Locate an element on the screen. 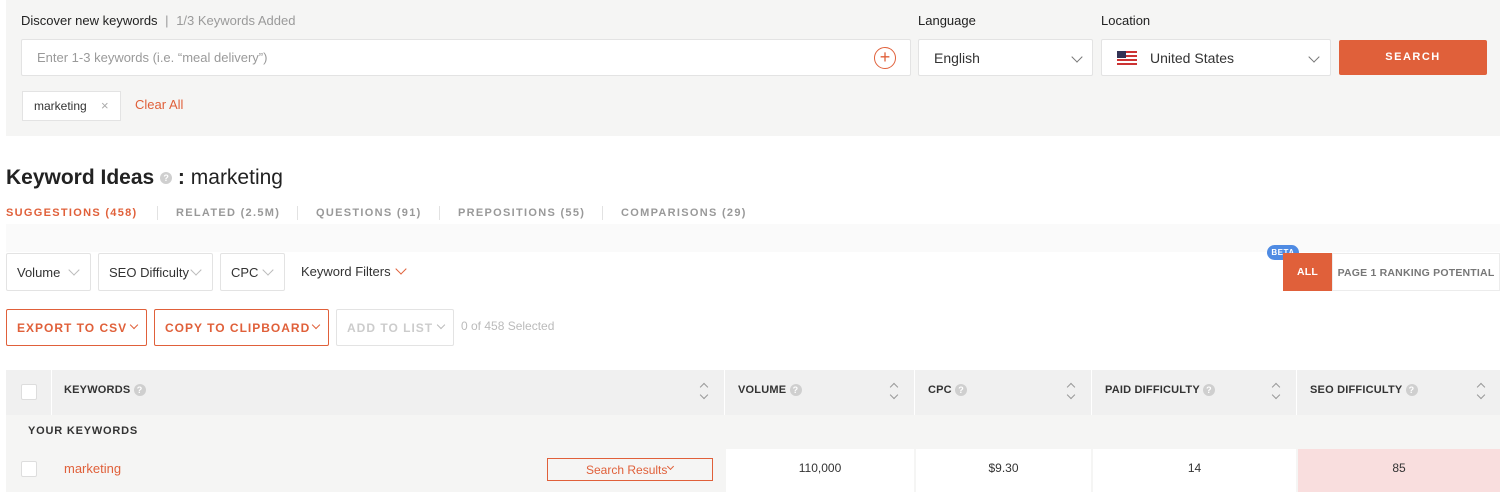 This screenshot has height=492, width=1500. discover-label-text: Discover new keywords is located at coordinates (89, 20).